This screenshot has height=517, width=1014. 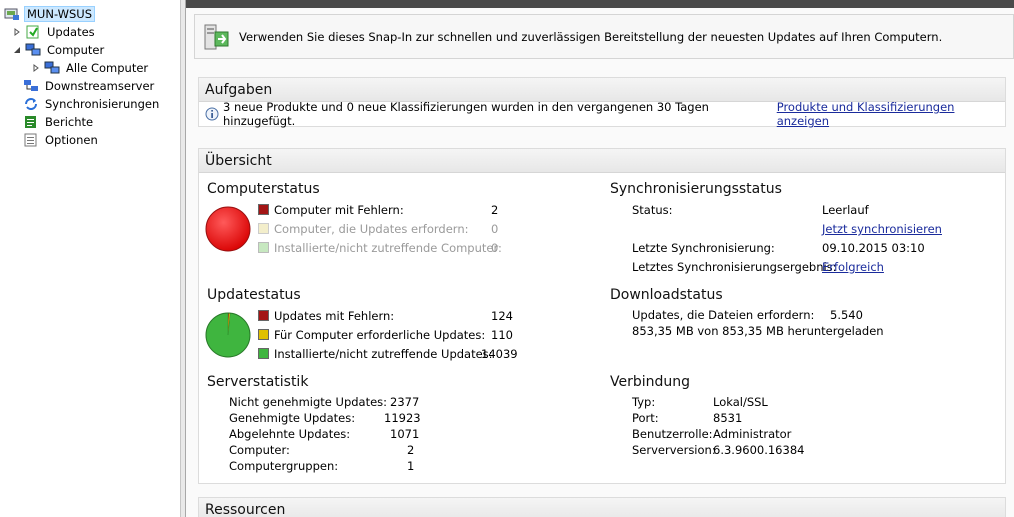 I want to click on connection-title: Verbindung, so click(x=650, y=382).